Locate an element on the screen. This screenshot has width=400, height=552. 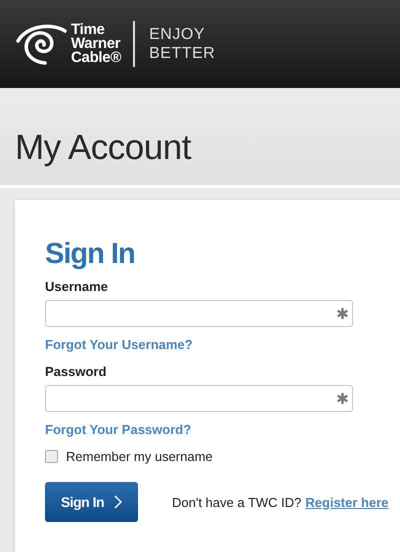
forgot-link: Forgot Your Password? is located at coordinates (118, 429).